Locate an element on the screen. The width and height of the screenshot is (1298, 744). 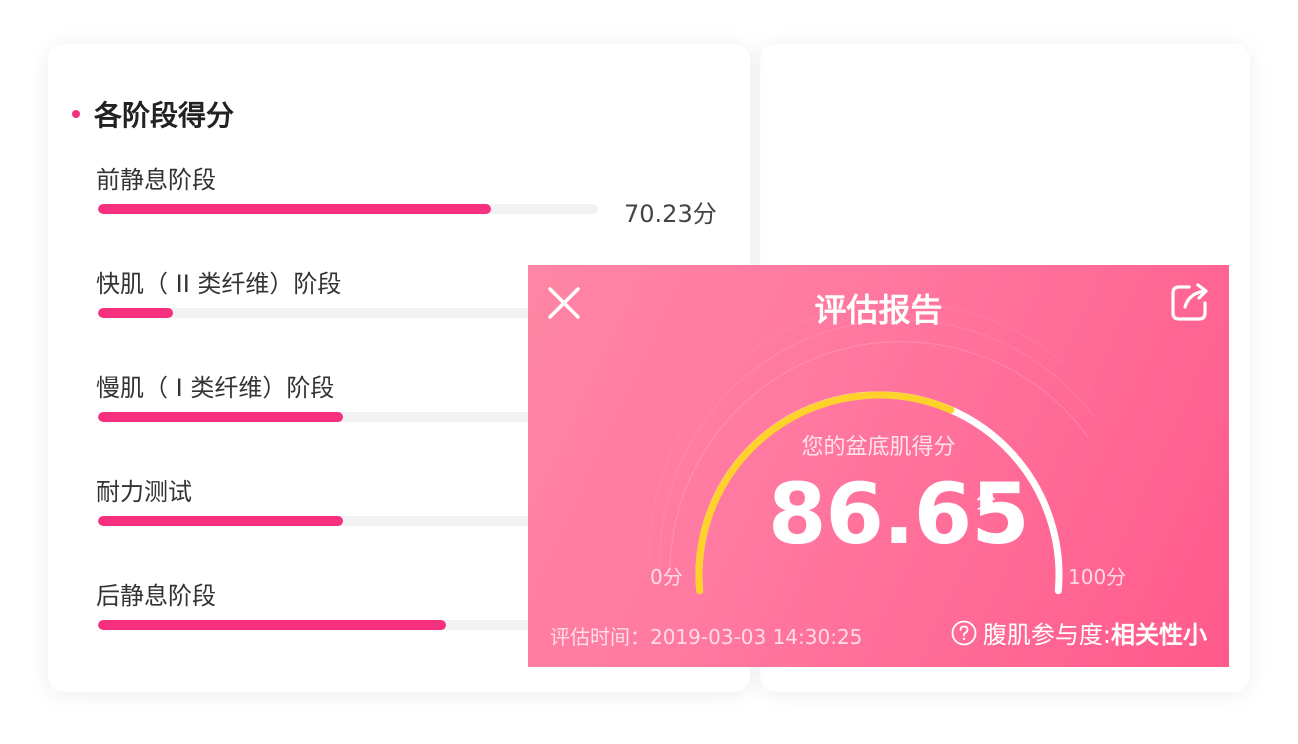
stage-item-pre-rest: 前静息阶段 70.23分 is located at coordinates (411, 194).